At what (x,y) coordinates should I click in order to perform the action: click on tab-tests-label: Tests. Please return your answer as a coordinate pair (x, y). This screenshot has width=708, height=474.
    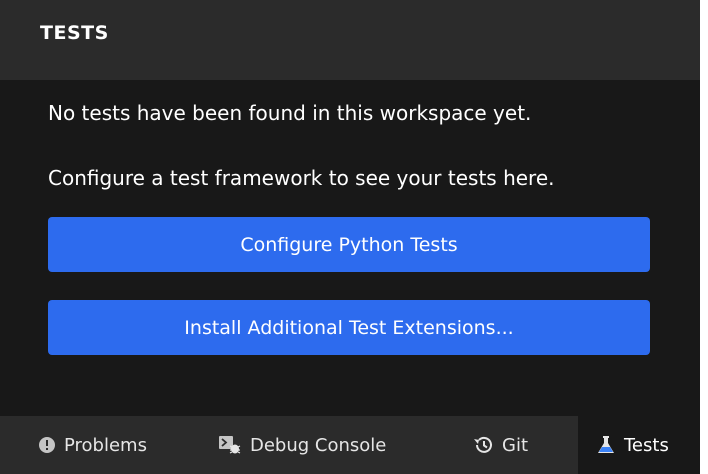
    Looking at the image, I should click on (646, 445).